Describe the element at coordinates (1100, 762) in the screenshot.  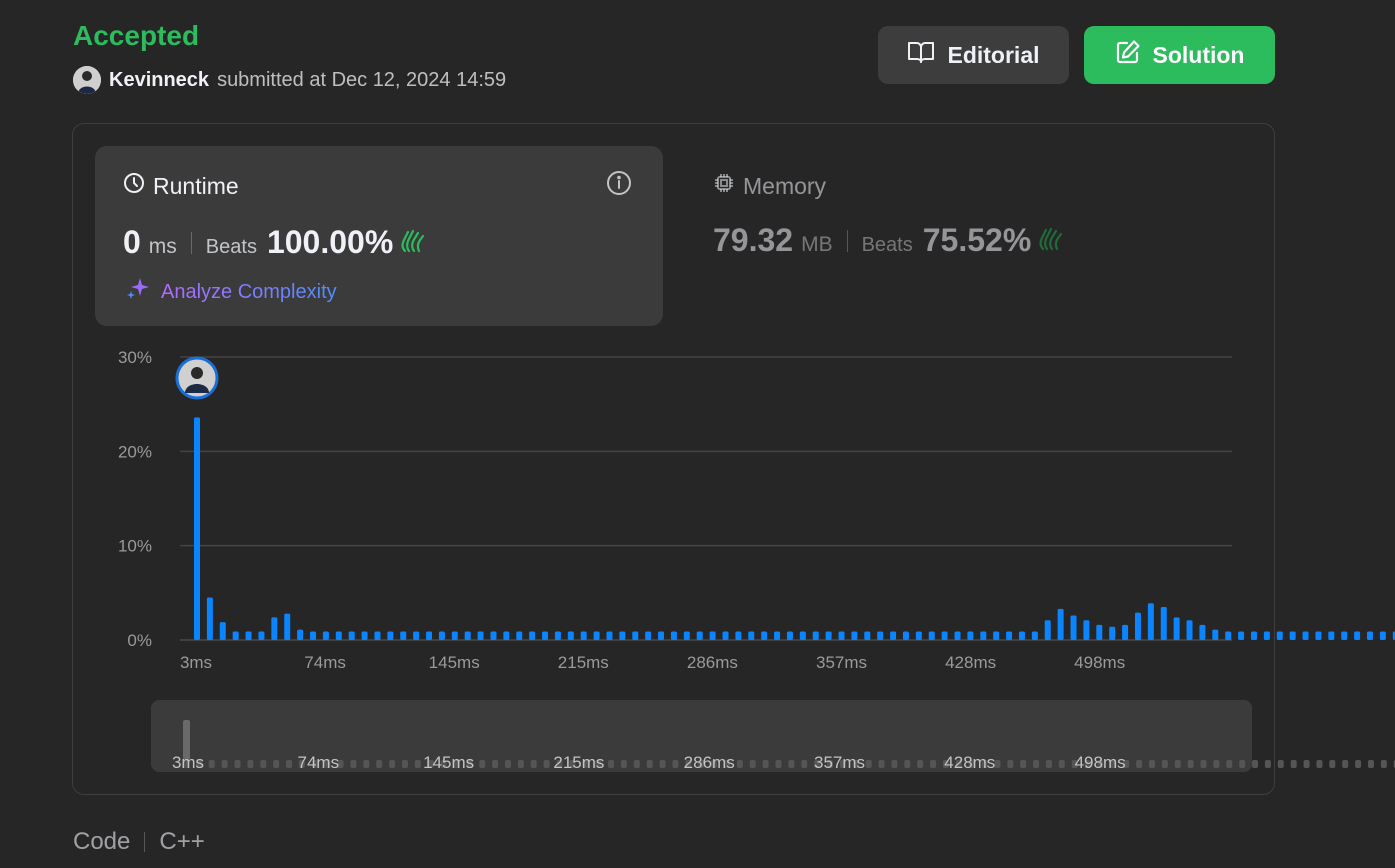
I see `range-tick-label: 498ms` at that location.